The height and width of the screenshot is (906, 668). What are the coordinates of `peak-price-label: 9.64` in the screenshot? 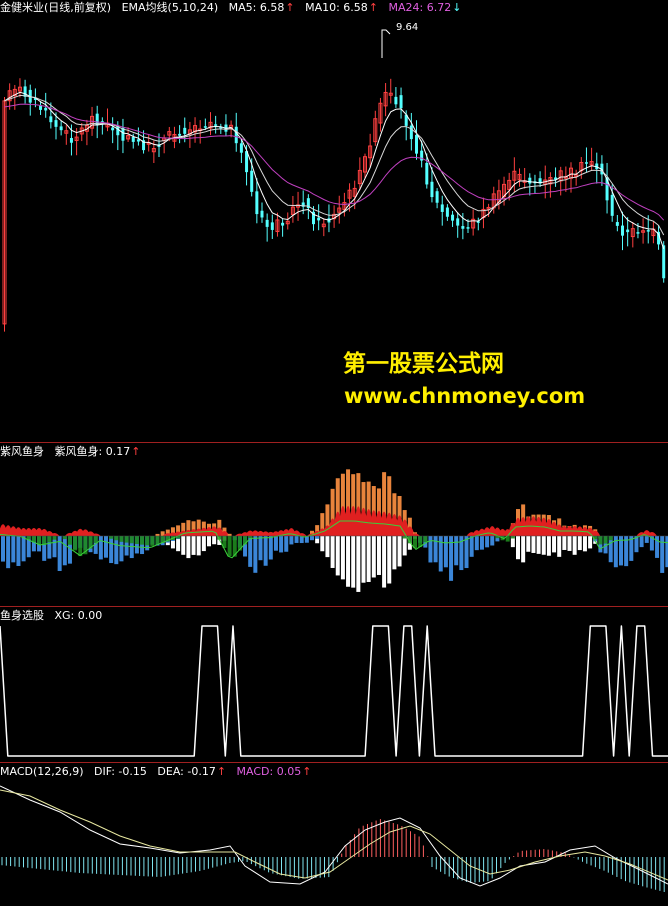 It's located at (407, 27).